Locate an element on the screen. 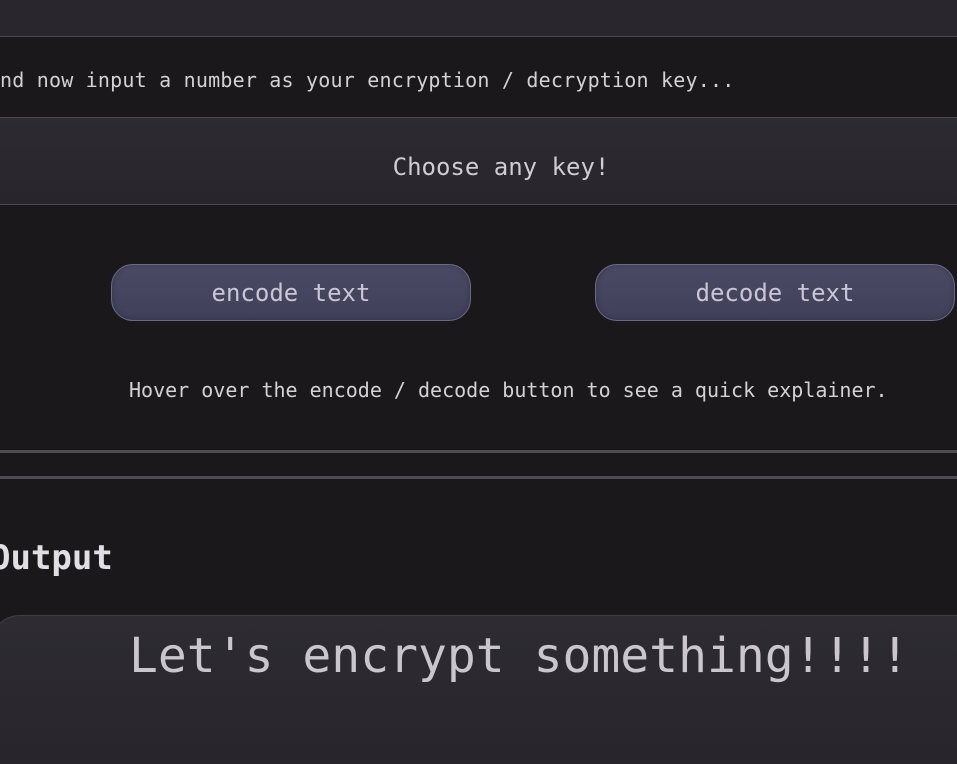 Image resolution: width=957 pixels, height=764 pixels. decode-button: decode text is located at coordinates (775, 292).